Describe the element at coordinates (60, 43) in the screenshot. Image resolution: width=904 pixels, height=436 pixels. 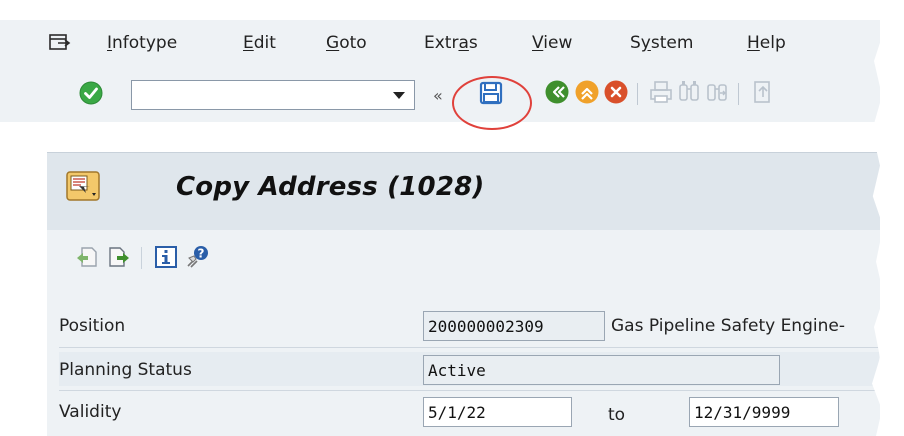
I see `menu-options-icon` at that location.